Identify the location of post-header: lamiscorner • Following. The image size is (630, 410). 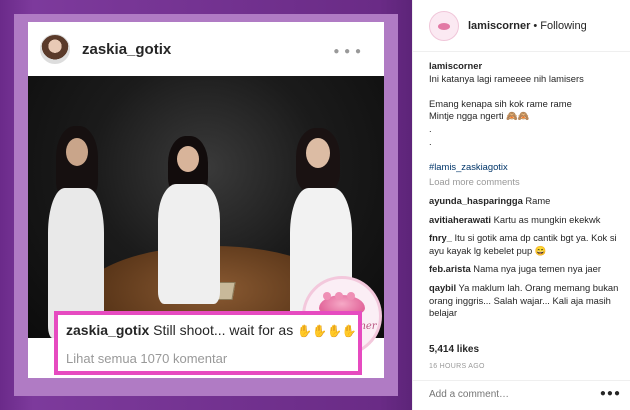
(521, 26).